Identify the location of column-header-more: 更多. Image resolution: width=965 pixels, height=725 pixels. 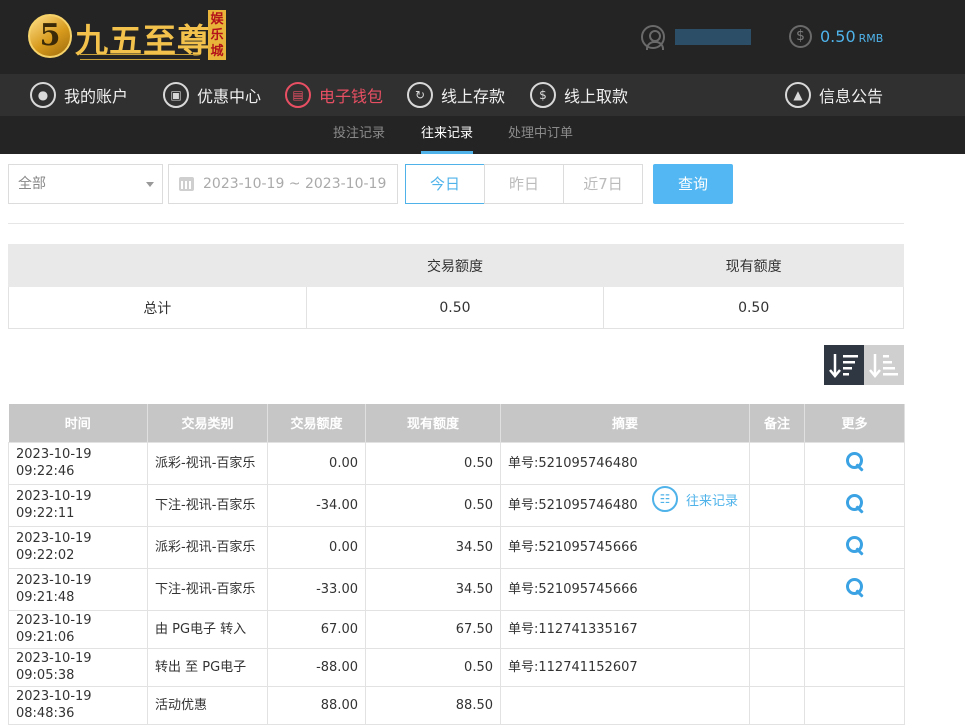
(854, 423).